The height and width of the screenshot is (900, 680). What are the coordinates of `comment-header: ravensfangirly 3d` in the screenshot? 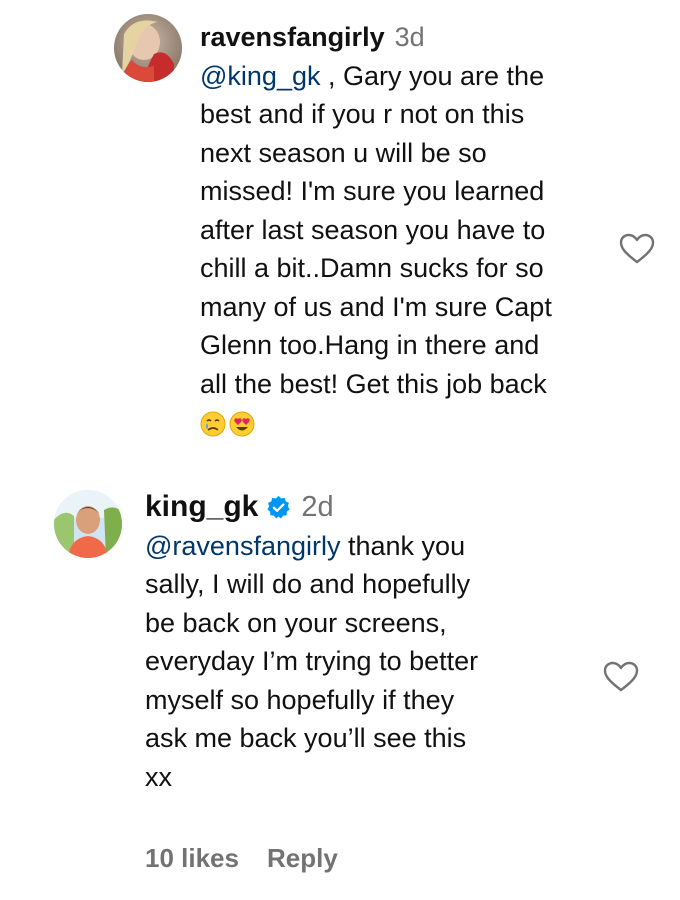 It's located at (405, 37).